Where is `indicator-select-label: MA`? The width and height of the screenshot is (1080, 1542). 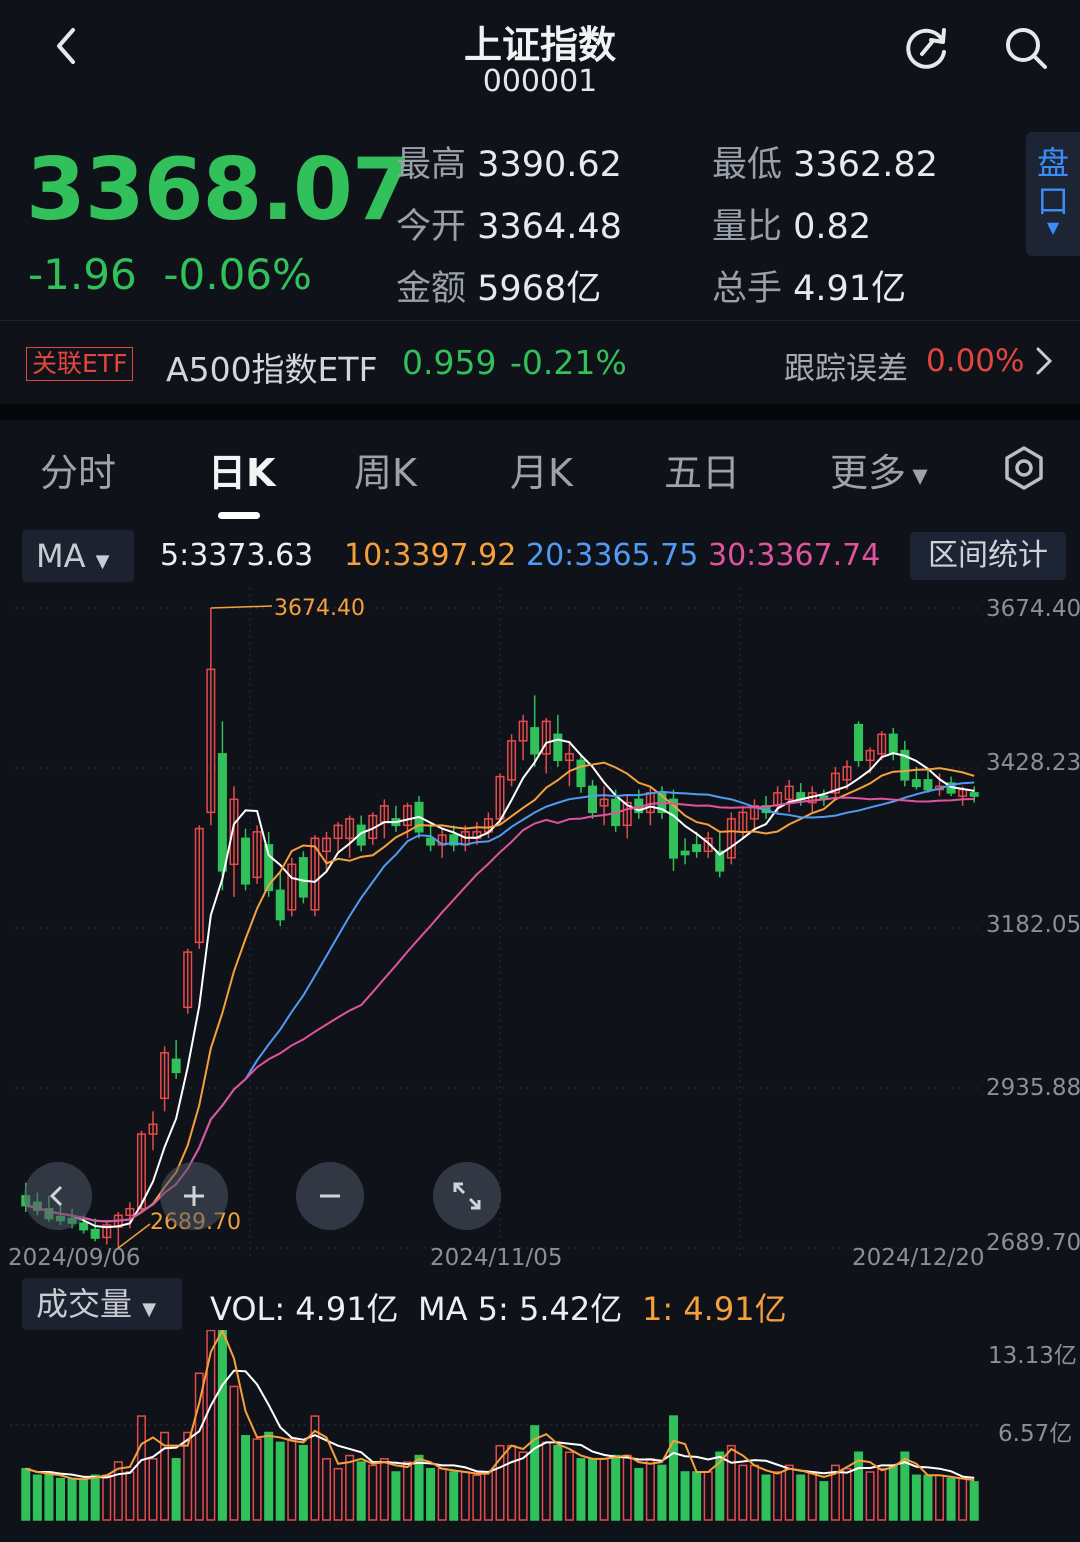
indicator-select-label: MA is located at coordinates (61, 556).